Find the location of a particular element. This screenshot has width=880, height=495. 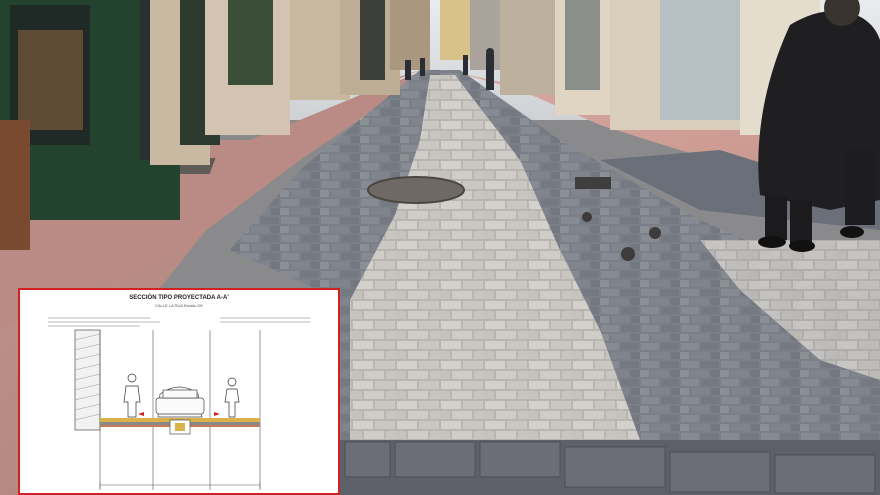

inset-subtitle: CALLE LA RÚA Estado DE is located at coordinates (179, 305).